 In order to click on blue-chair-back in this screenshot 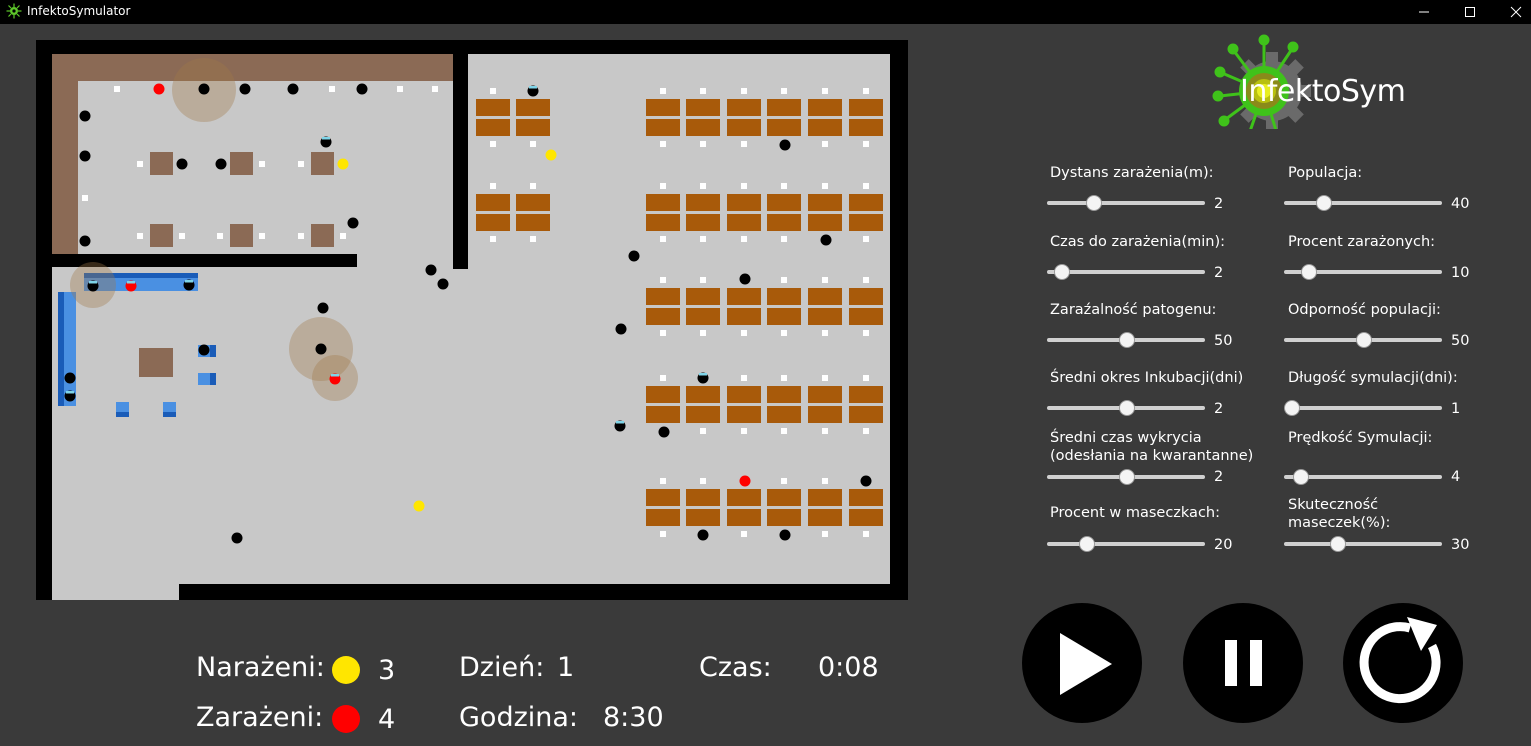, I will do `click(213, 351)`.